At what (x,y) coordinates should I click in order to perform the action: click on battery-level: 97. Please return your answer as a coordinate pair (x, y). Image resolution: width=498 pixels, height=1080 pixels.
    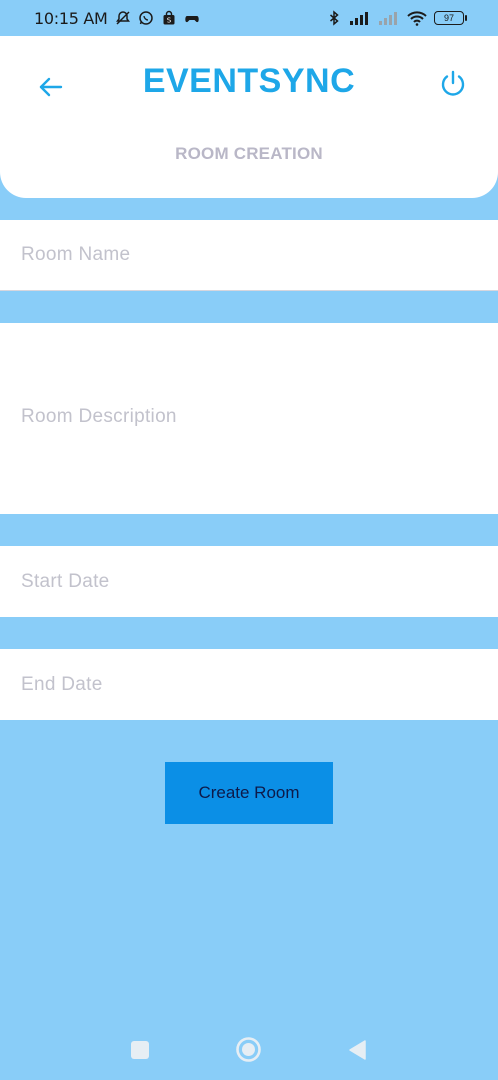
    Looking at the image, I should click on (448, 18).